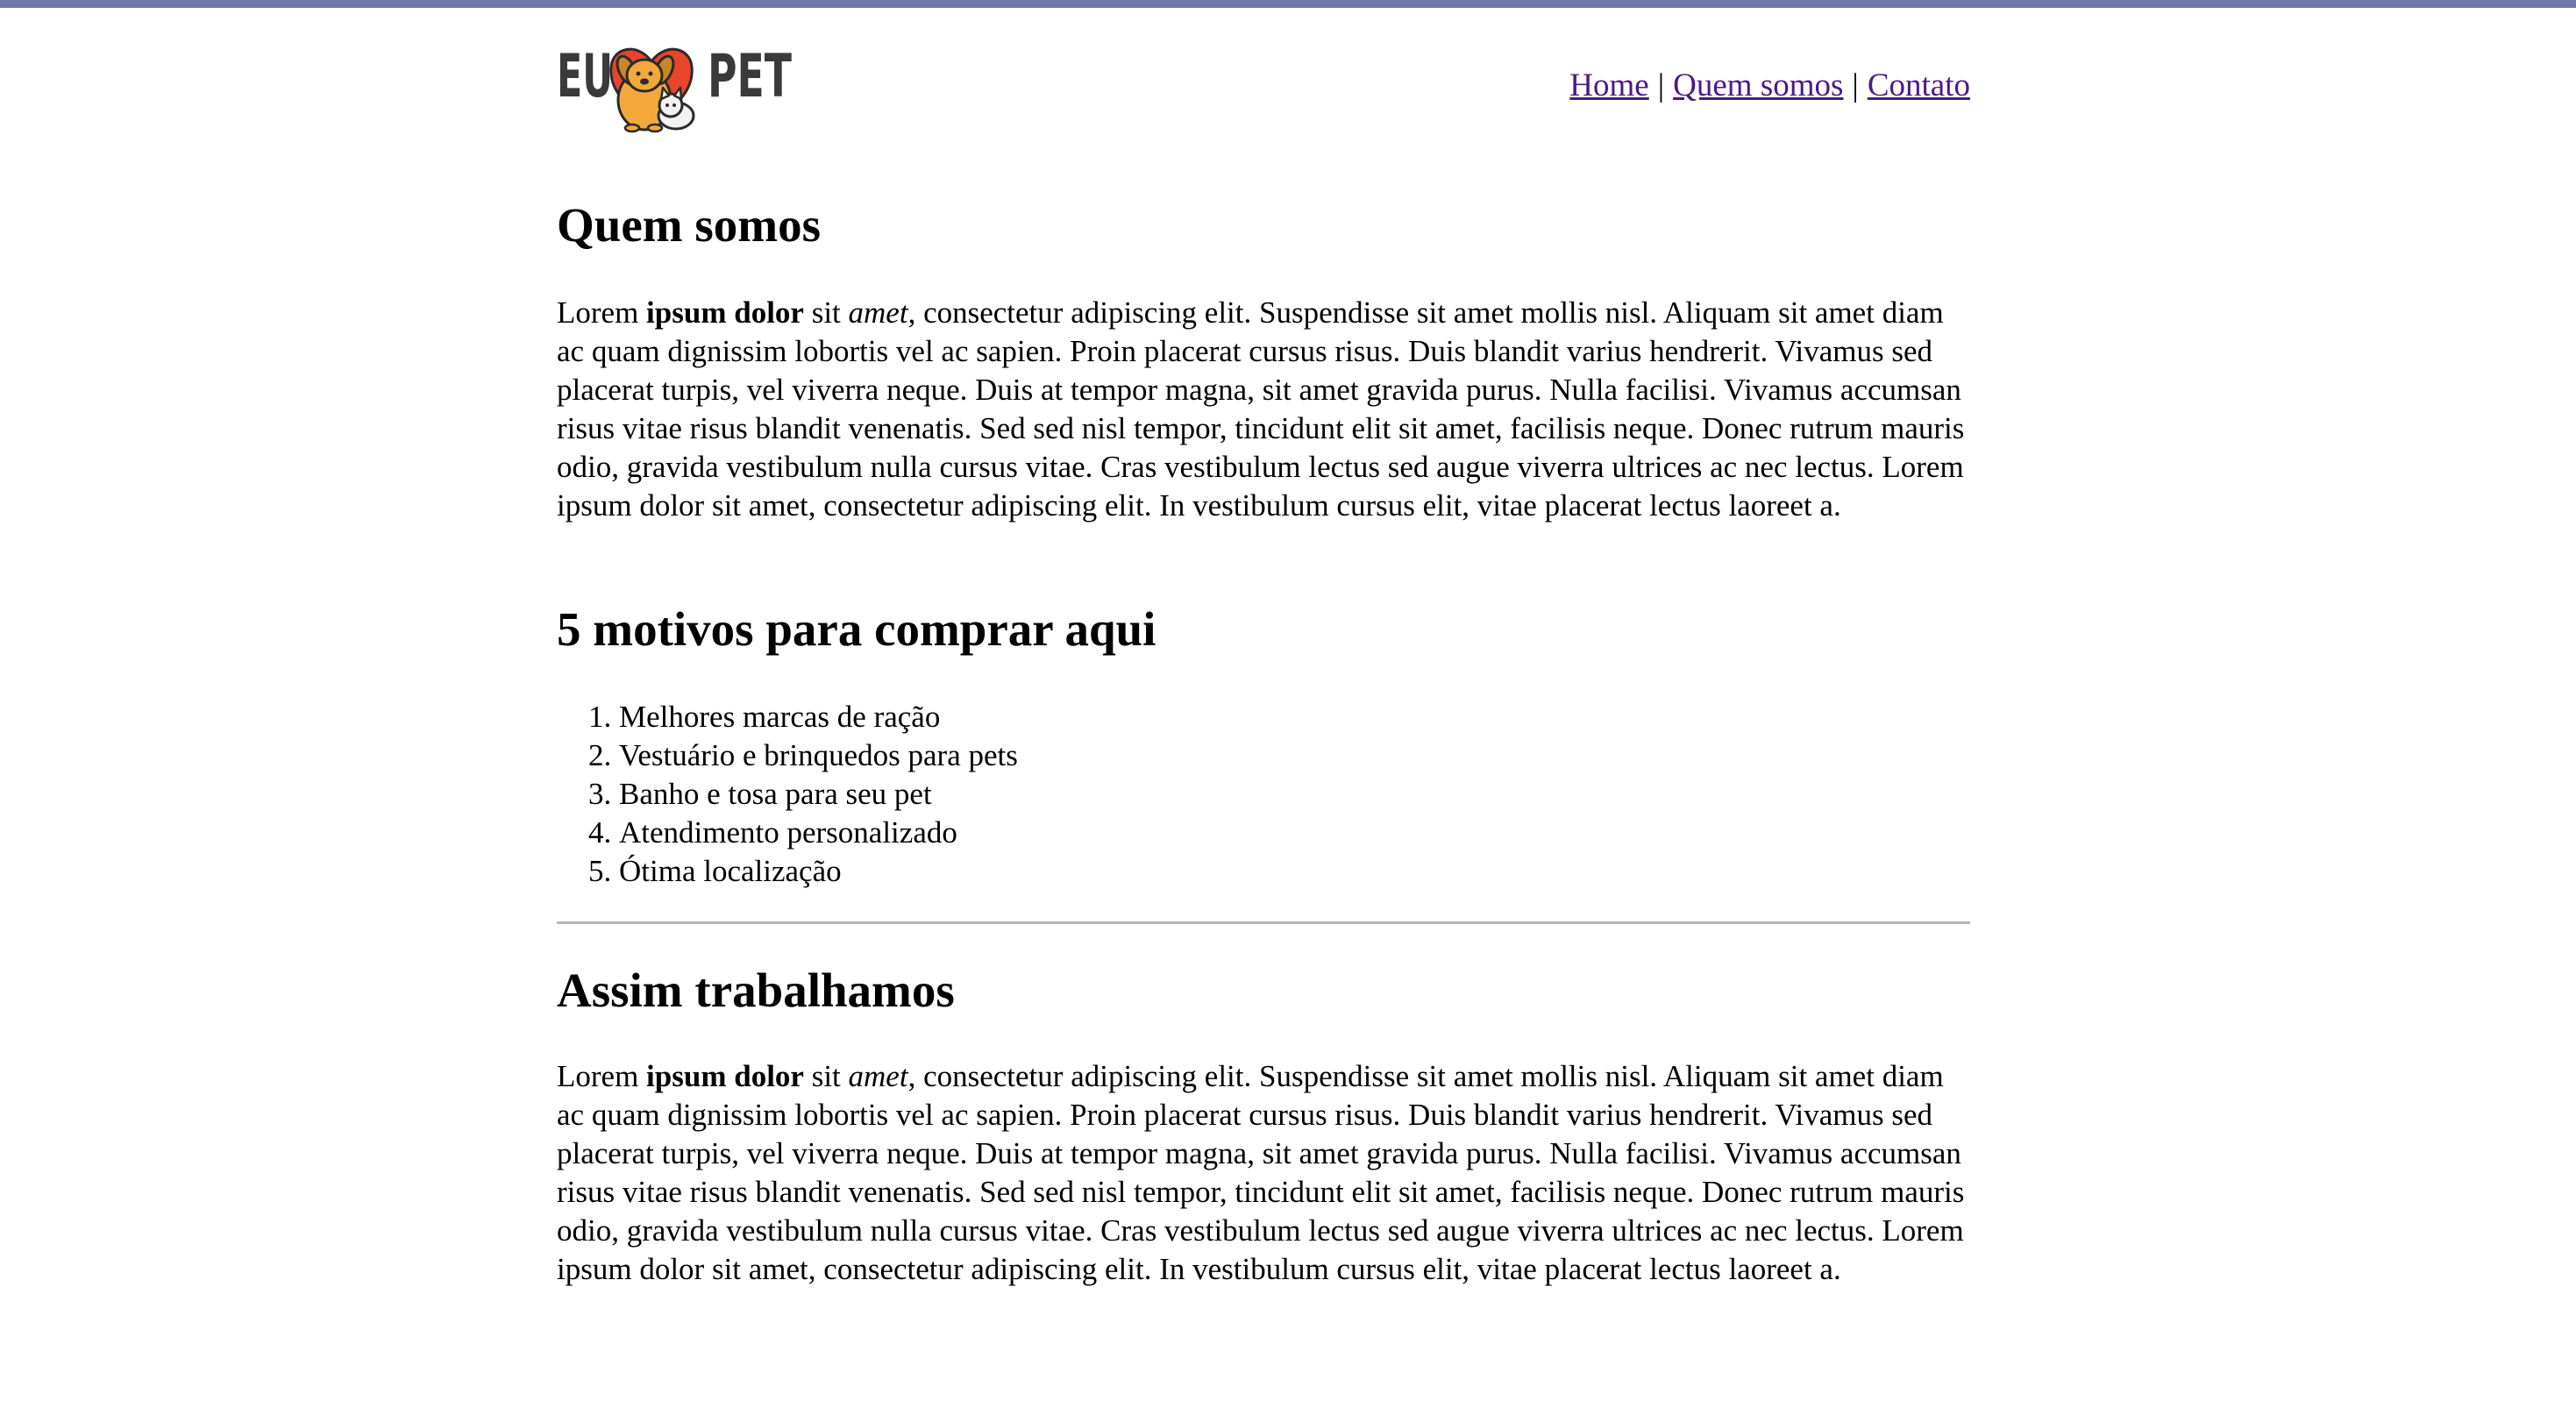 The height and width of the screenshot is (1401, 2576). What do you see at coordinates (826, 312) in the screenshot?
I see `about-paragraph-mid: sit` at bounding box center [826, 312].